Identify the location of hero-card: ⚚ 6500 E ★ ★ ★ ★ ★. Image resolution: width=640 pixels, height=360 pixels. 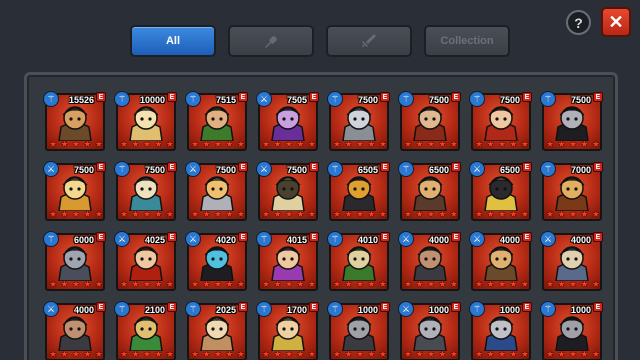
(429, 191).